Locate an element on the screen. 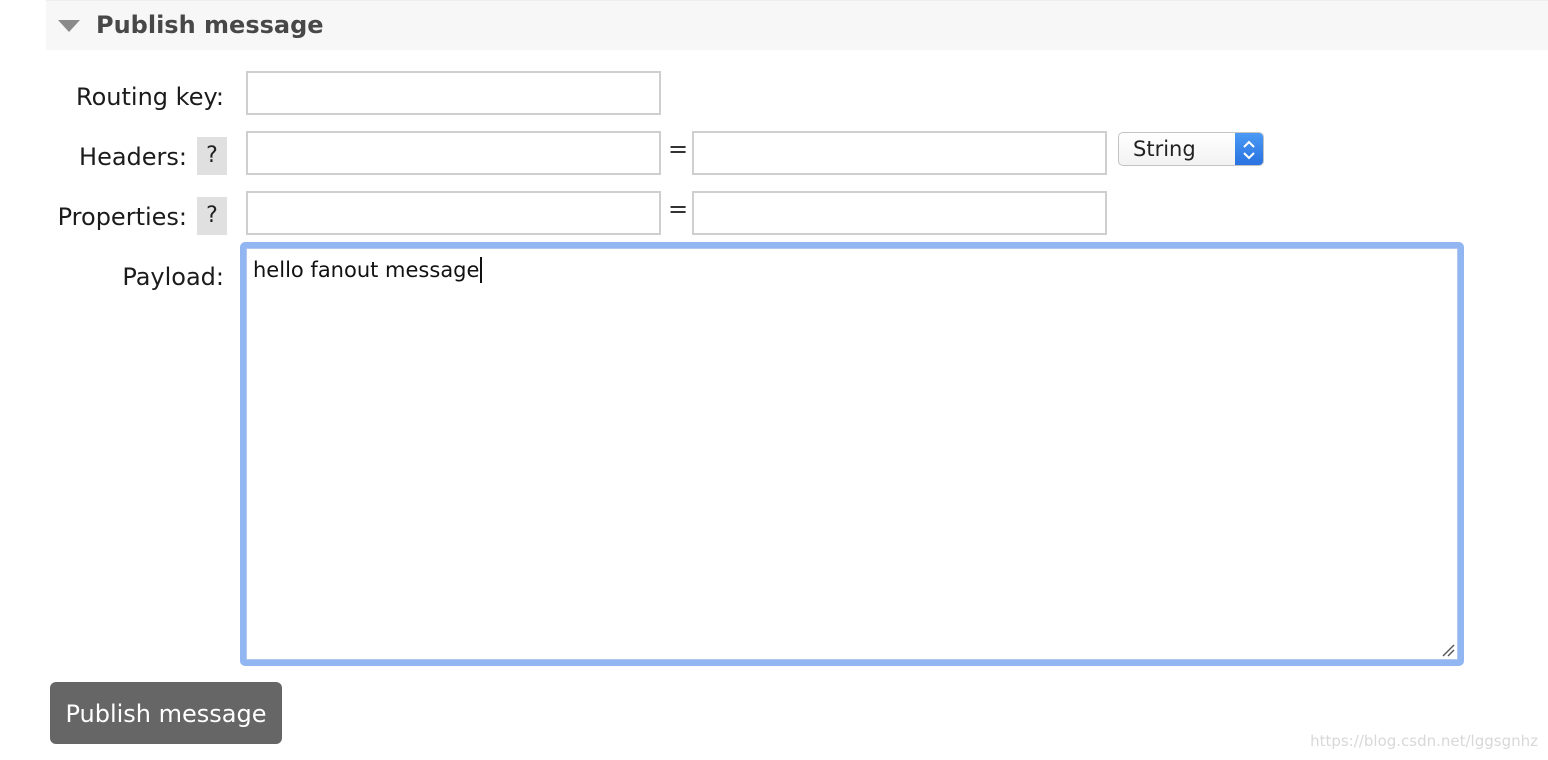  routing-key-label: Routing key: is located at coordinates (150, 97).